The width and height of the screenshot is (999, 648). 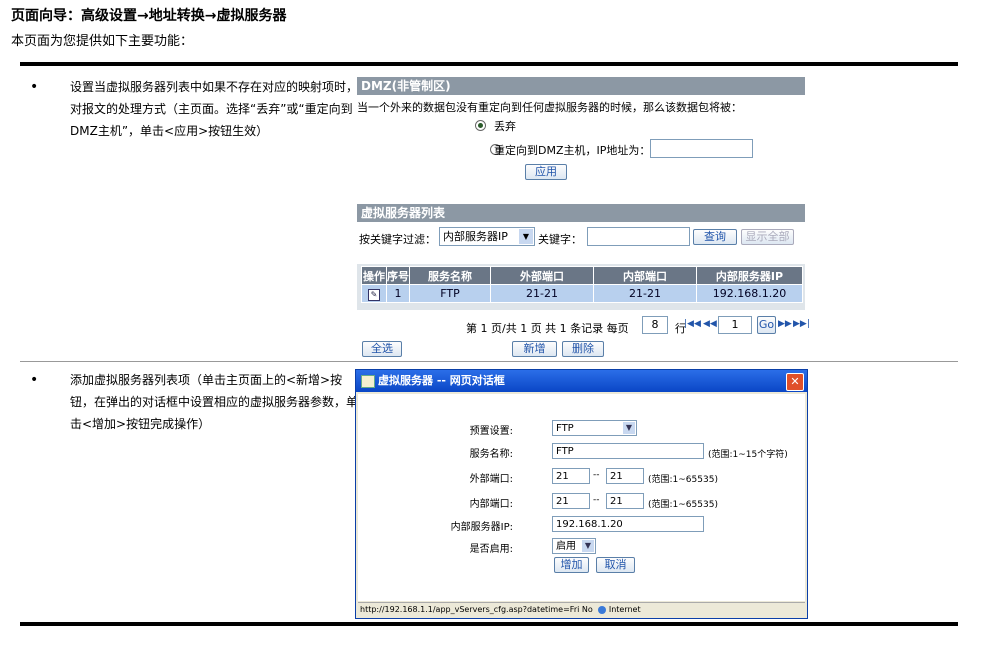 What do you see at coordinates (602, 609) in the screenshot?
I see `globe-icon` at bounding box center [602, 609].